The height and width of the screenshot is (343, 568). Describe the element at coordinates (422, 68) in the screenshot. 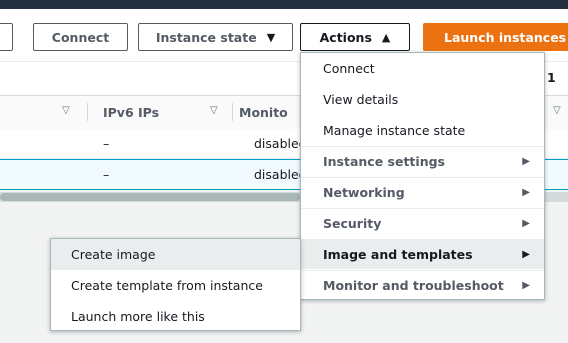

I see `menu-item-connect: Connect` at that location.